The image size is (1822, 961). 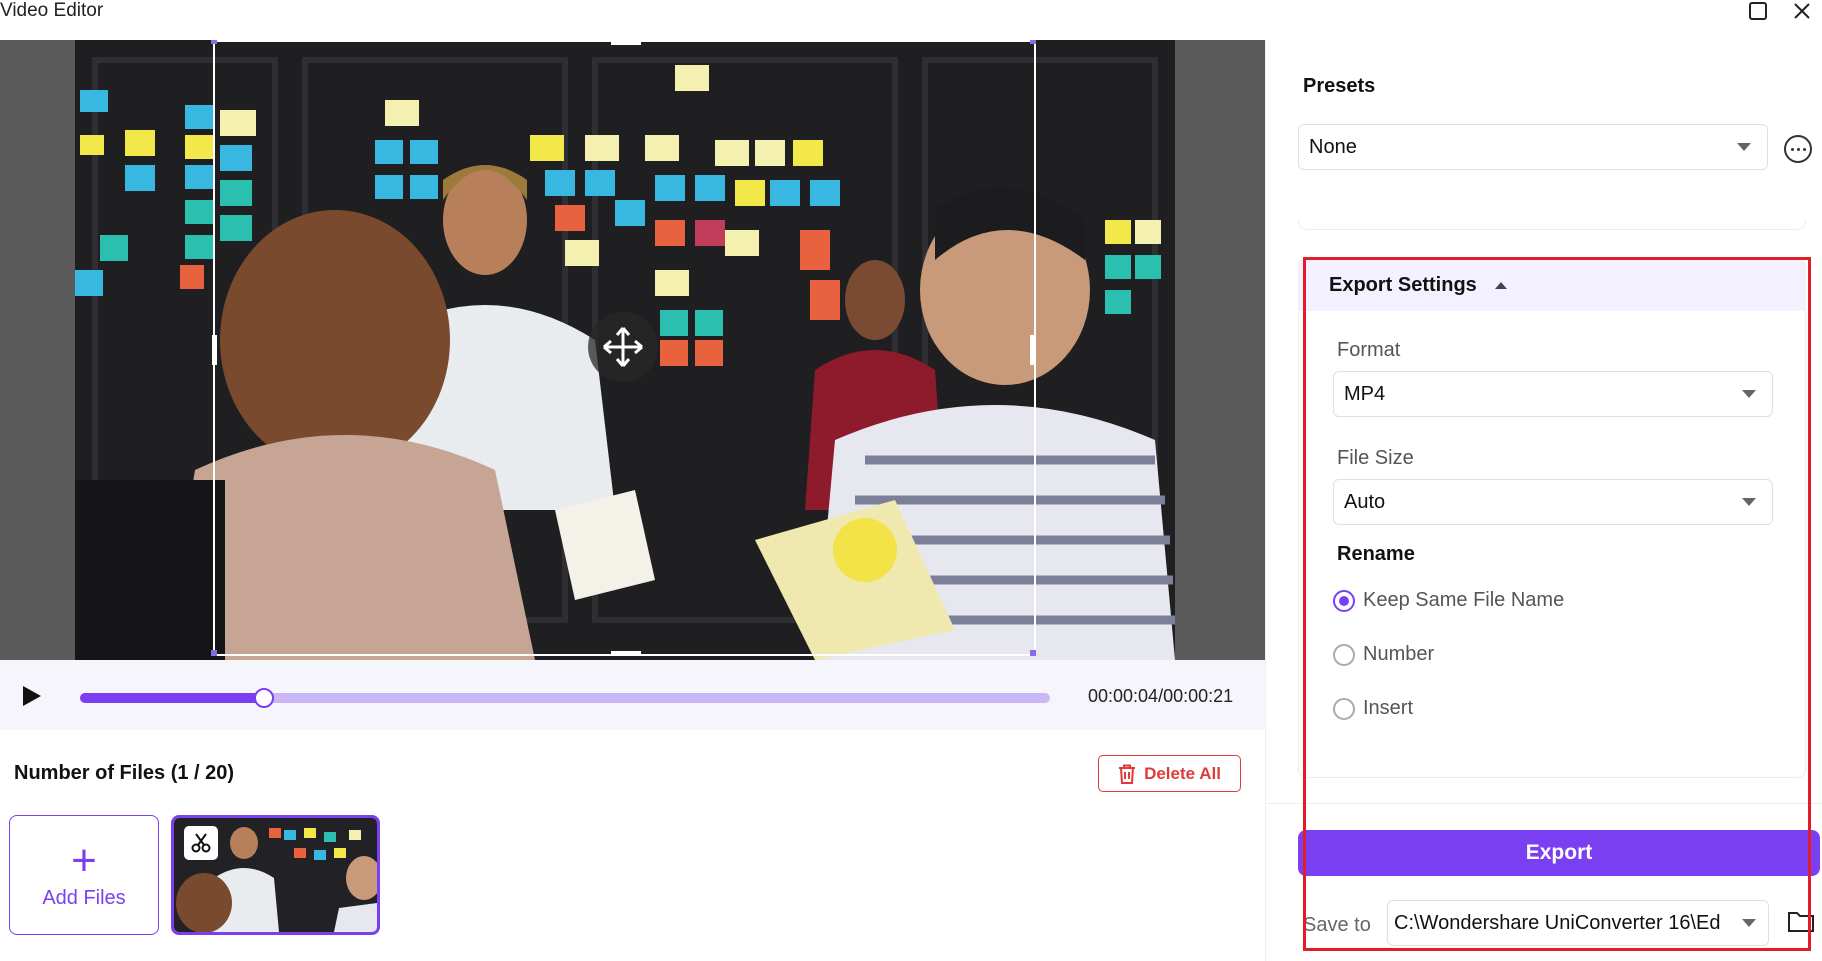 I want to click on delete-all-button: Delete All, so click(x=1169, y=773).